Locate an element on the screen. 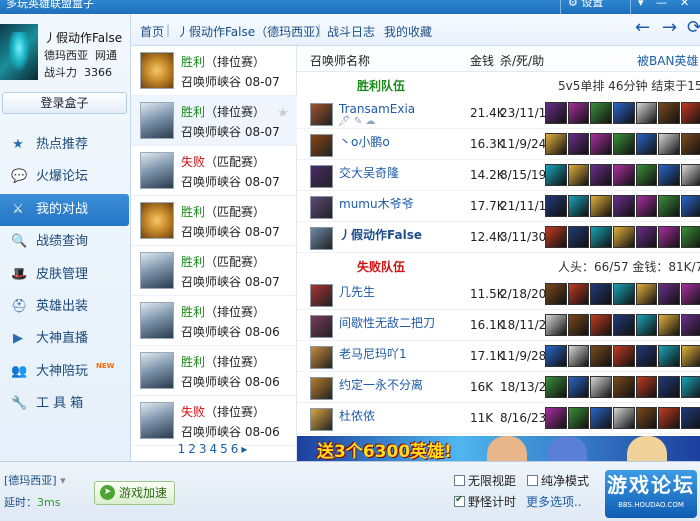  server-selector: [德玛西亚] ▾ is located at coordinates (35, 480).